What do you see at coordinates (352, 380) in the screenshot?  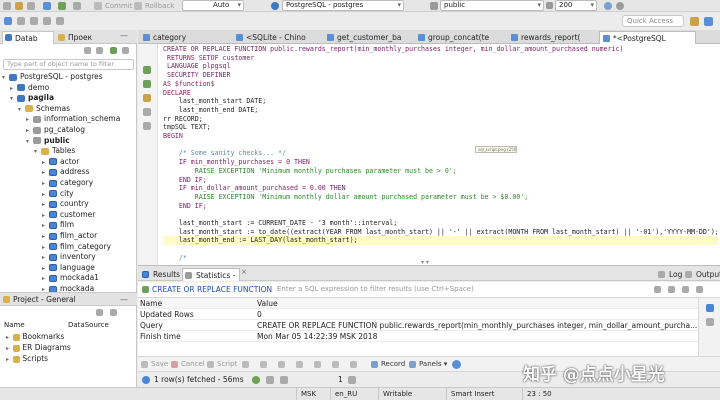 I see `export-icon` at bounding box center [352, 380].